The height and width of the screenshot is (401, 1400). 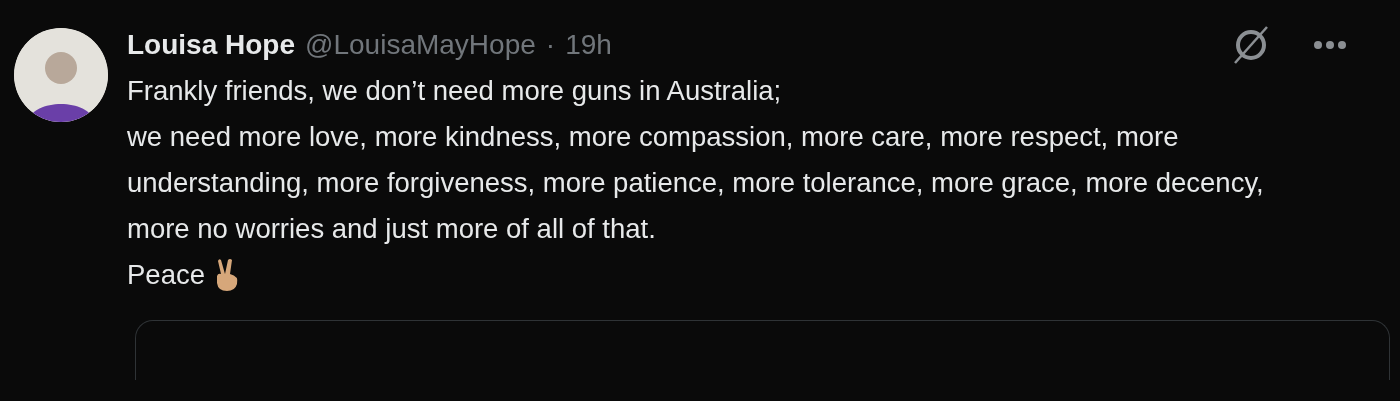 I want to click on author-handle: @LouisaMayHope, so click(x=420, y=45).